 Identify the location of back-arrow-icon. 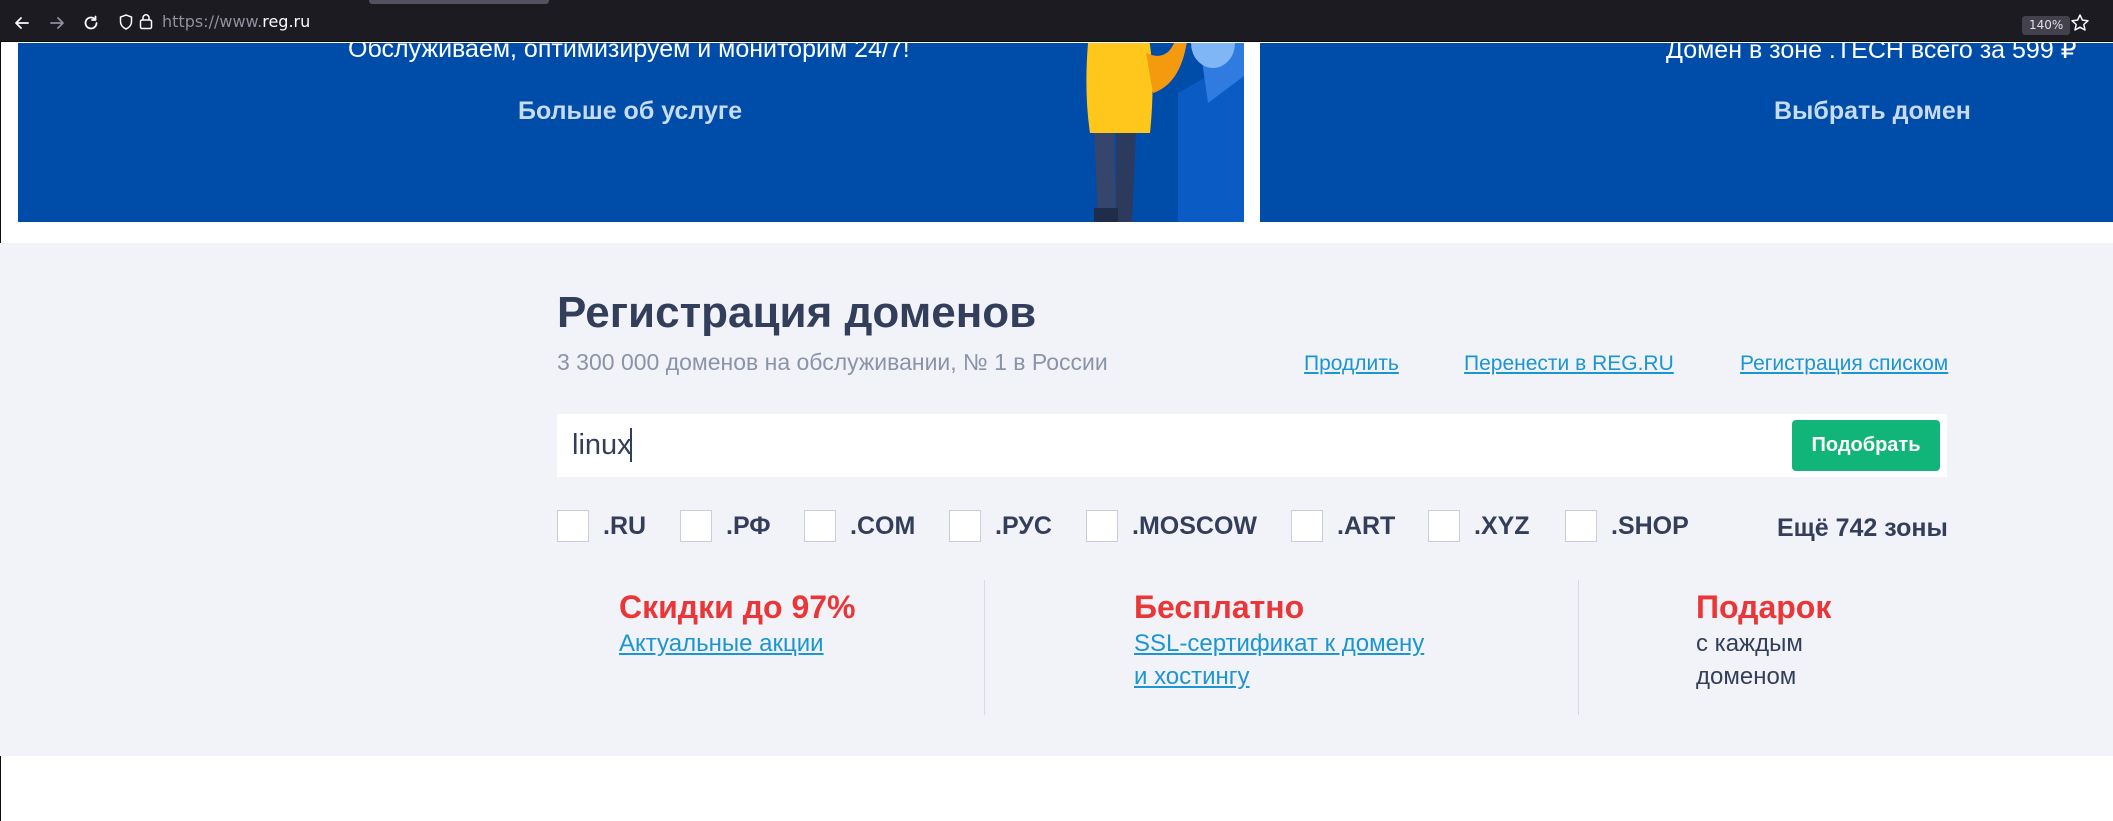
(22, 23).